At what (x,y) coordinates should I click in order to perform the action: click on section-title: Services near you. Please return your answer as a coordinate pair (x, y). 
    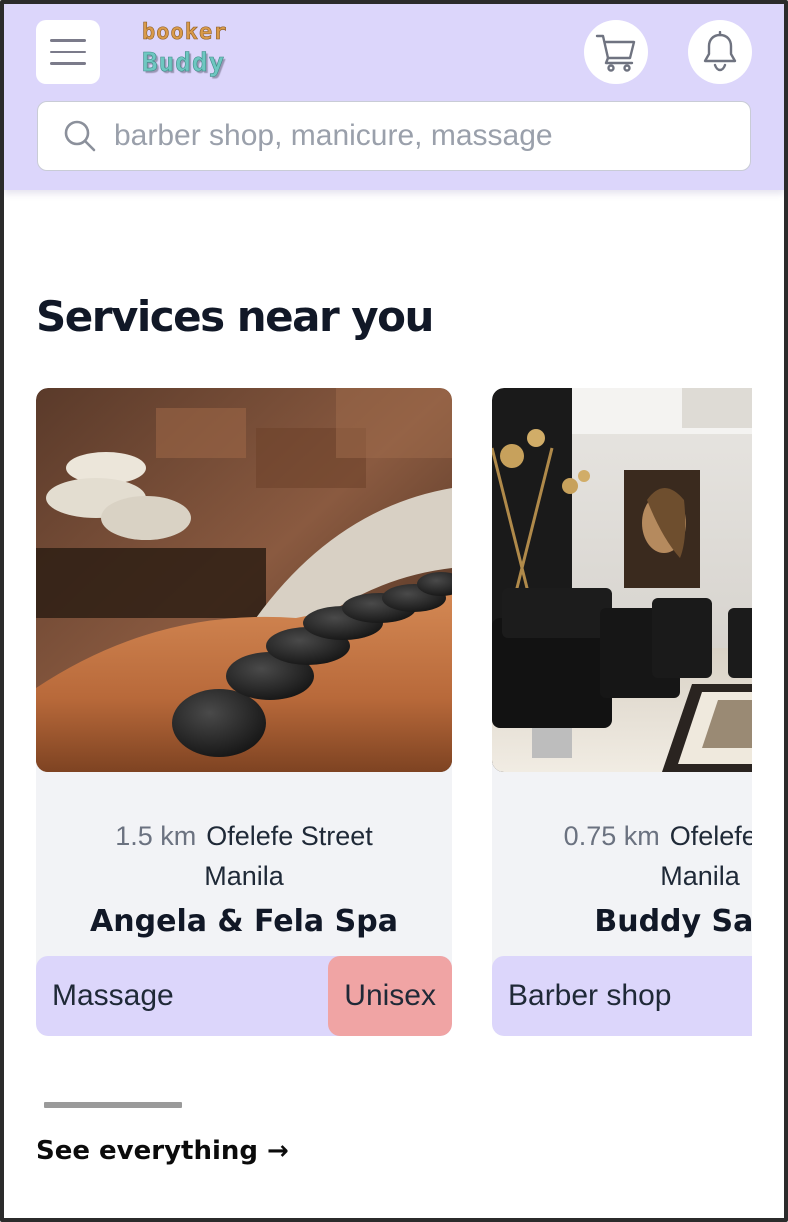
    Looking at the image, I should click on (235, 316).